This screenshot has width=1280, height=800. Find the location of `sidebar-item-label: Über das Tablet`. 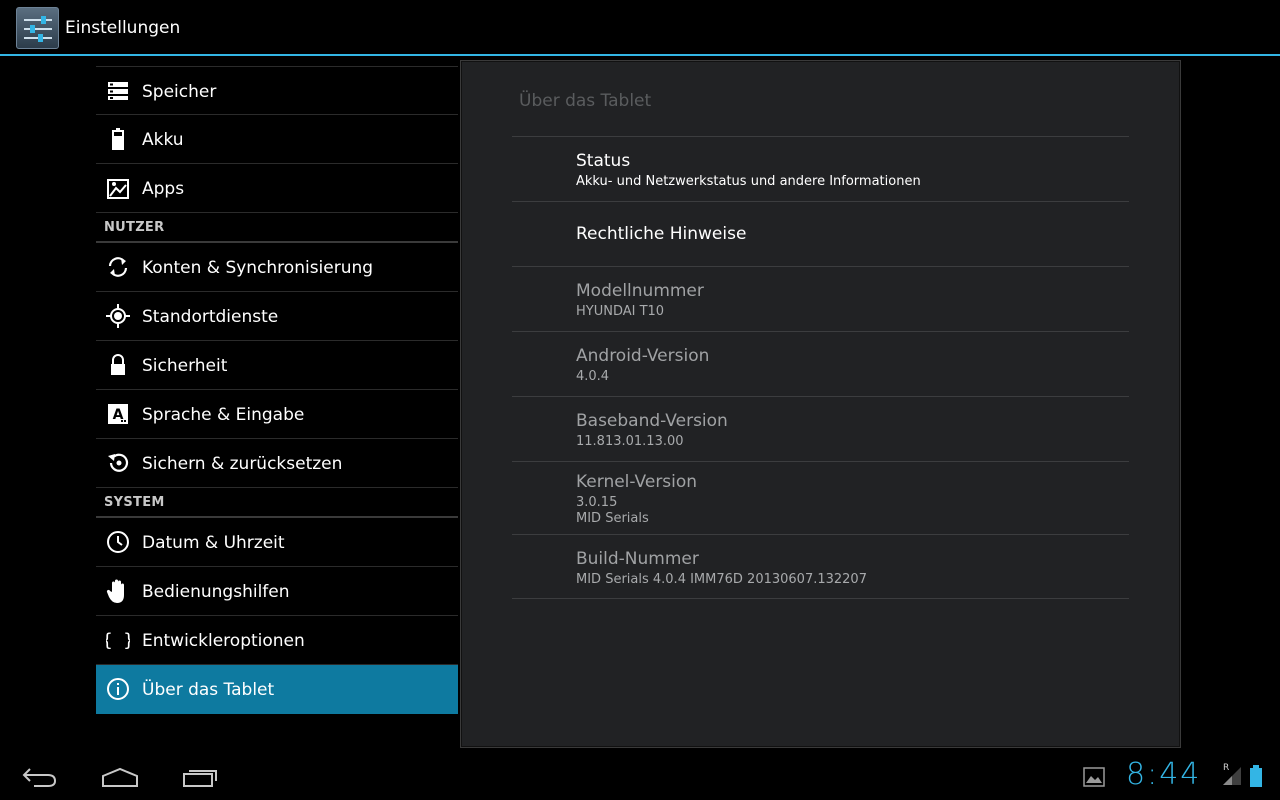

sidebar-item-label: Über das Tablet is located at coordinates (208, 690).